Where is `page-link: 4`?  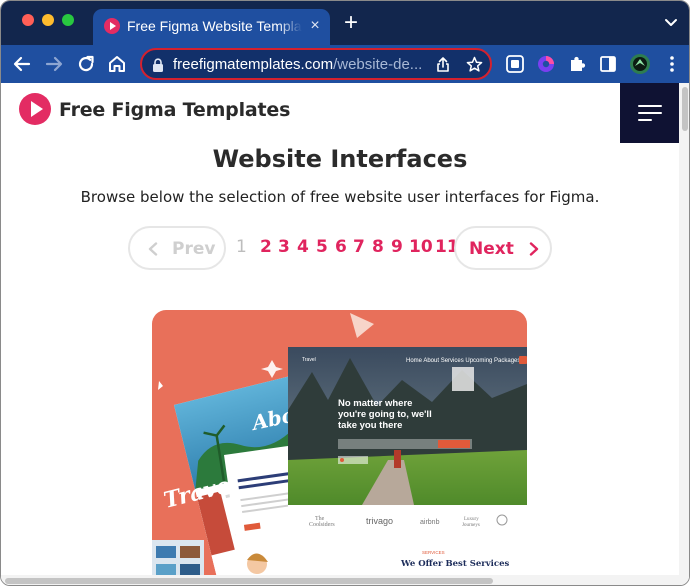
page-link: 4 is located at coordinates (303, 247).